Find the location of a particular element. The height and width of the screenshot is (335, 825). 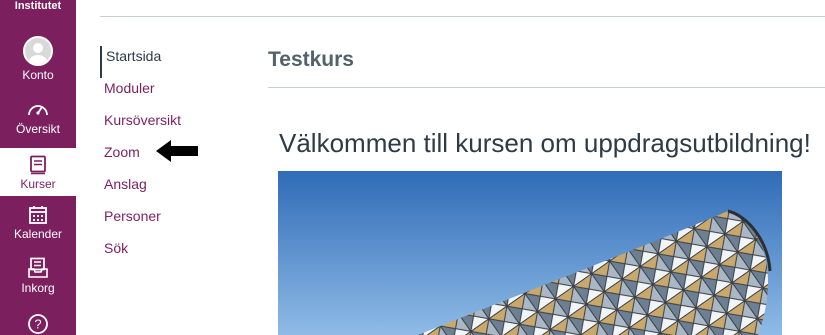

brand-logo: Institutet is located at coordinates (38, 13).